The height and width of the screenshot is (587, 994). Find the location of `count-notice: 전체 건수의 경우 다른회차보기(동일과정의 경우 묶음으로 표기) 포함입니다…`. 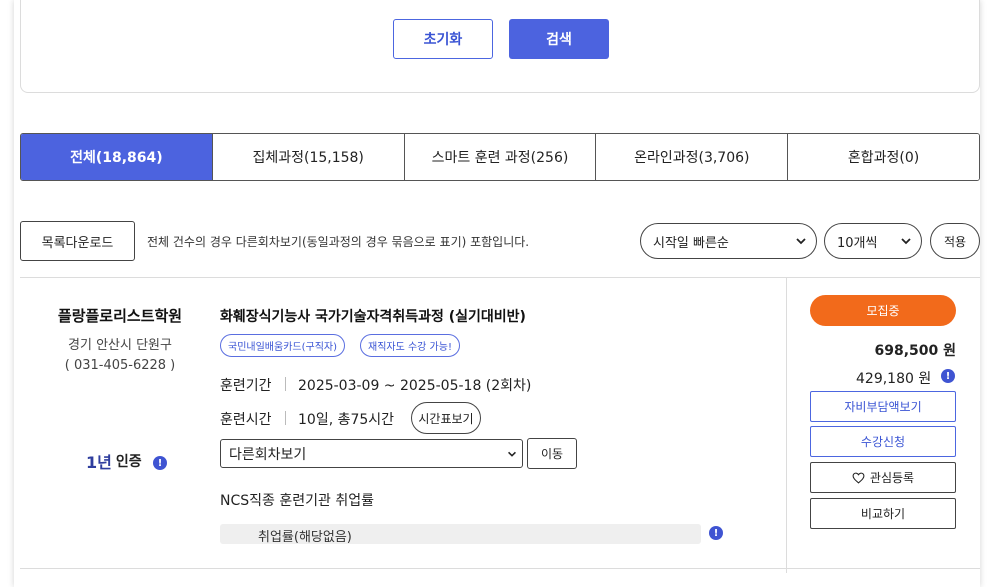

count-notice: 전체 건수의 경우 다른회차보기(동일과정의 경우 묶음으로 표기) 포함입니다… is located at coordinates (338, 242).